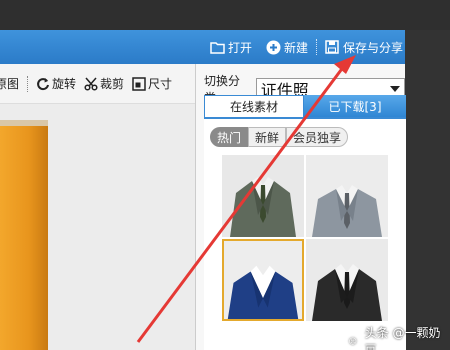  I want to click on save-disk-icon, so click(332, 47).